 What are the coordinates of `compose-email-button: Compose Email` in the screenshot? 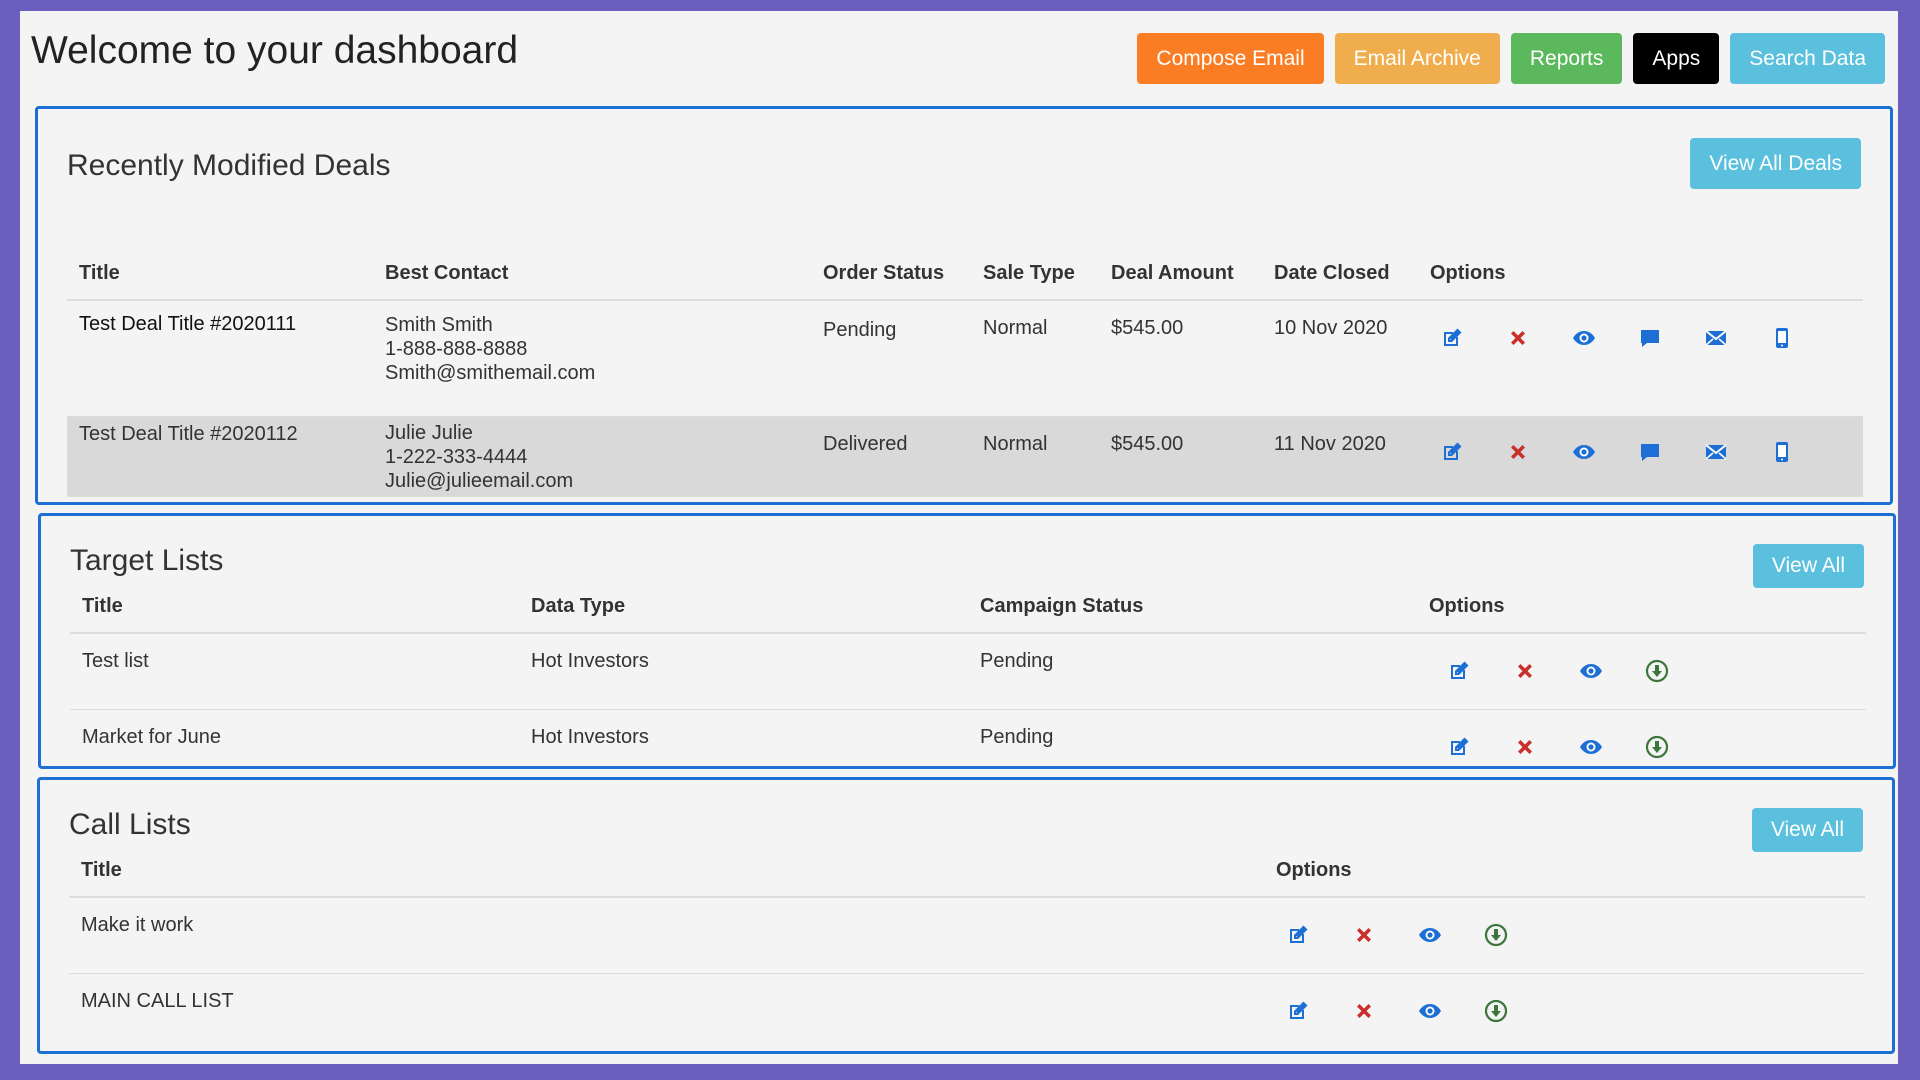 It's located at (1230, 58).